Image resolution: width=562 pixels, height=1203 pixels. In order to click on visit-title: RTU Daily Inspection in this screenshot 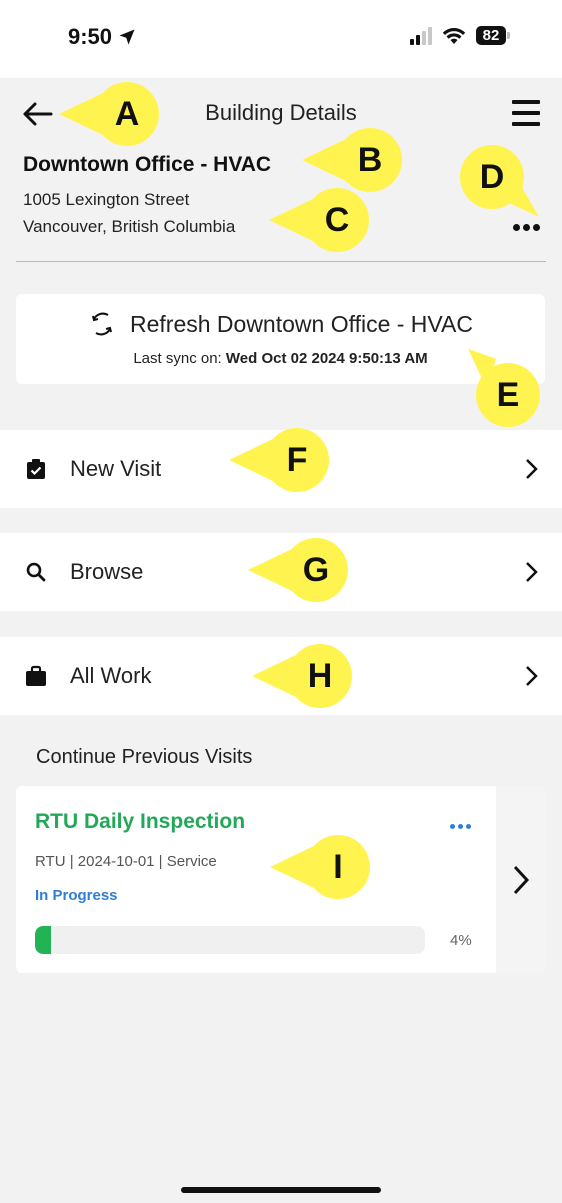, I will do `click(140, 821)`.